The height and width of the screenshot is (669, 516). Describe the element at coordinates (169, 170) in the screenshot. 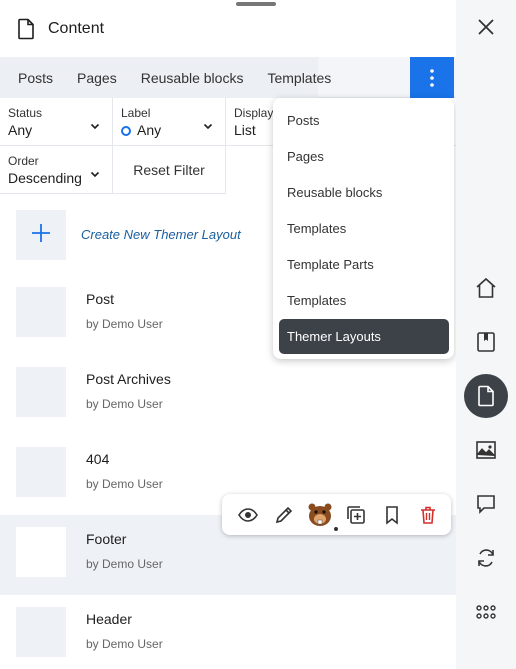

I see `reset-filter-button: Reset Filter` at that location.